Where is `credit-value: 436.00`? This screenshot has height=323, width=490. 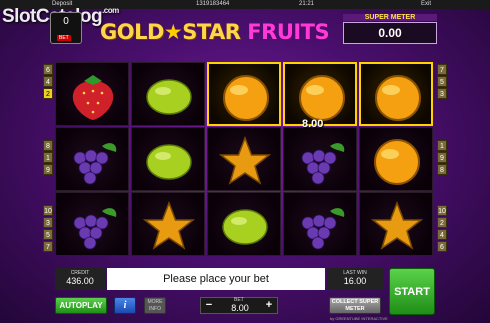
credit-value: 436.00 is located at coordinates (80, 281).